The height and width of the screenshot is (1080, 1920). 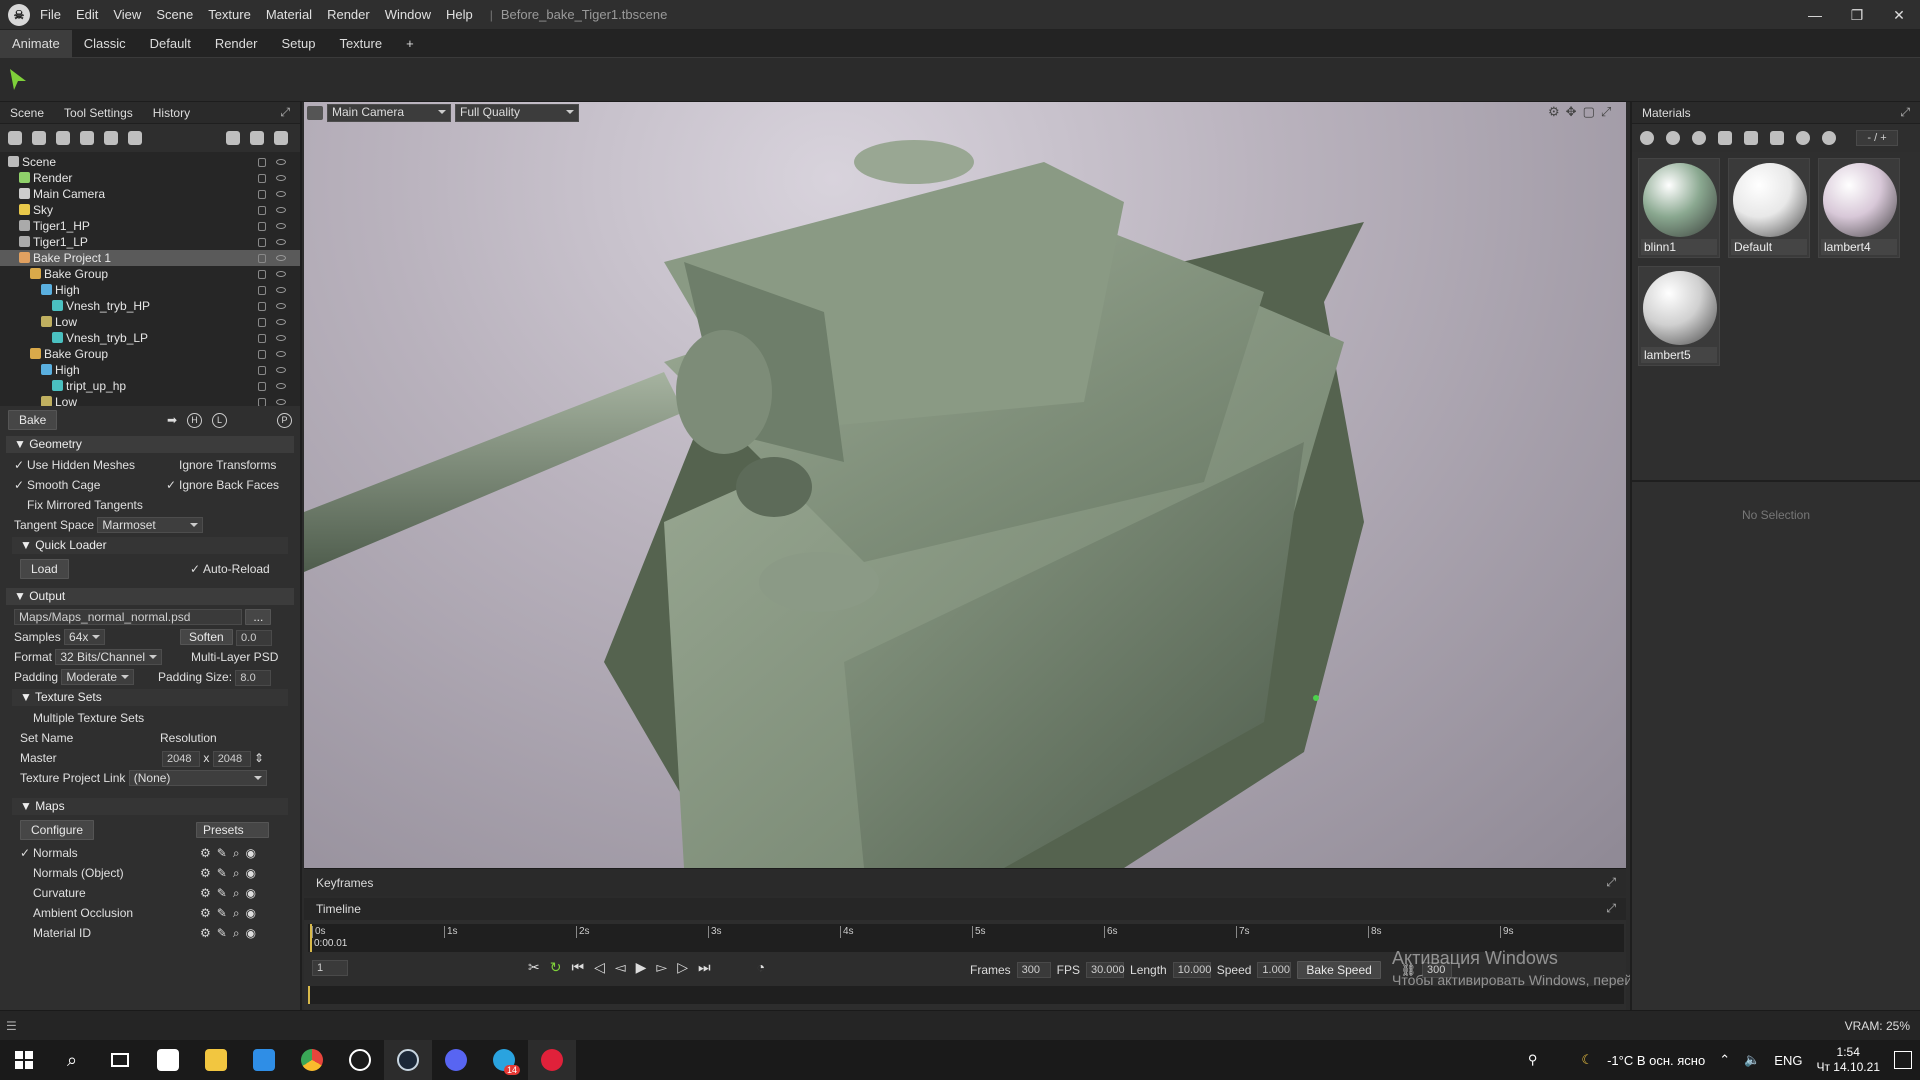 What do you see at coordinates (1571, 112) in the screenshot?
I see `move-icon: ✥` at bounding box center [1571, 112].